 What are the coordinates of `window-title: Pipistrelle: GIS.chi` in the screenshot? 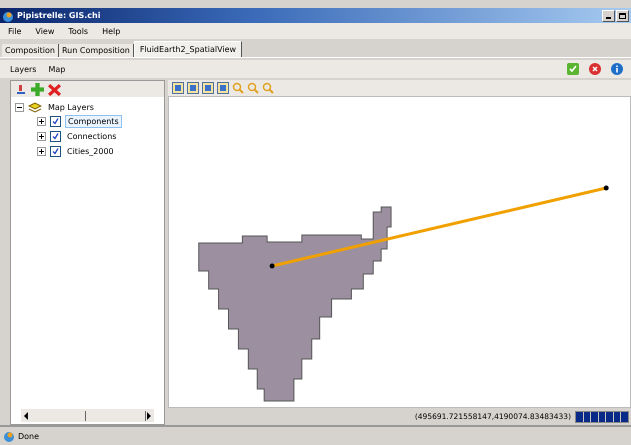 It's located at (58, 15).